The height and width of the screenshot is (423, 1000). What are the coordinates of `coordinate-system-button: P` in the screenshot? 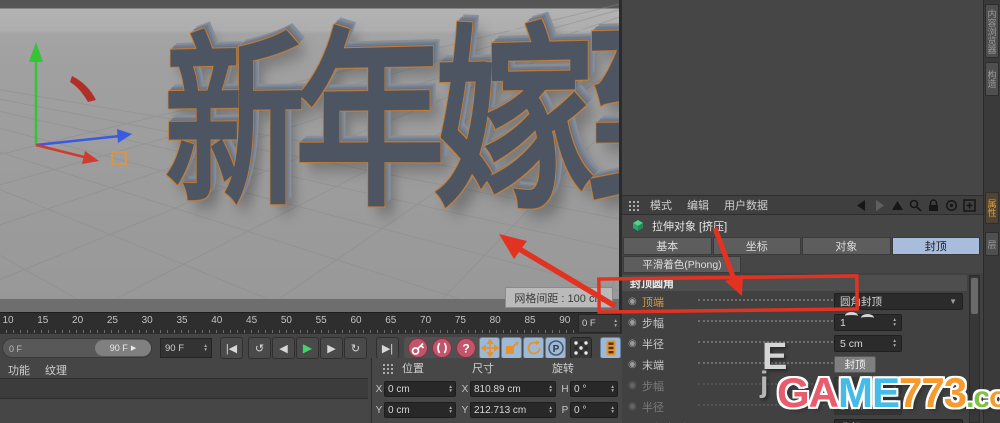 It's located at (555, 348).